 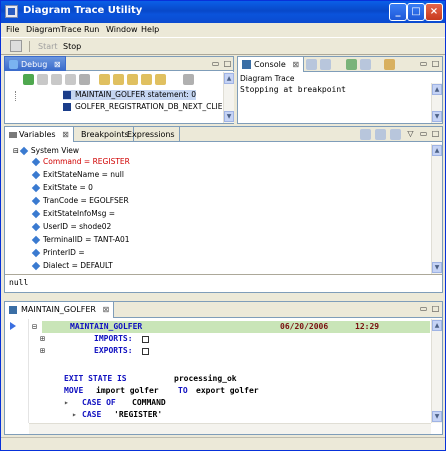 I want to click on variables-vscroll: ▲ ▼, so click(x=436, y=209).